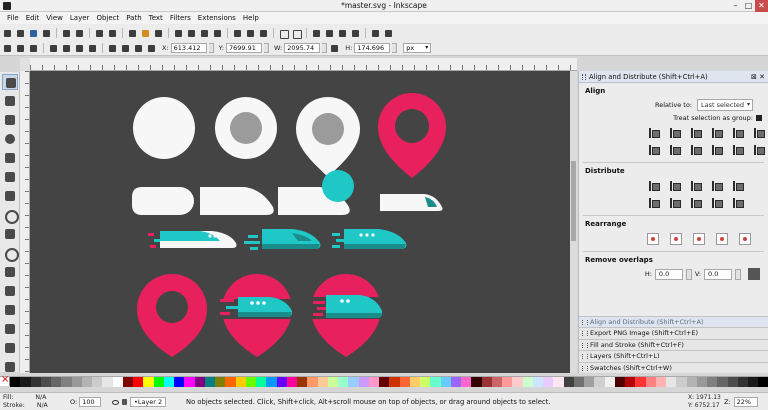  I want to click on center-horizontal-axis-icon, so click(695, 150).